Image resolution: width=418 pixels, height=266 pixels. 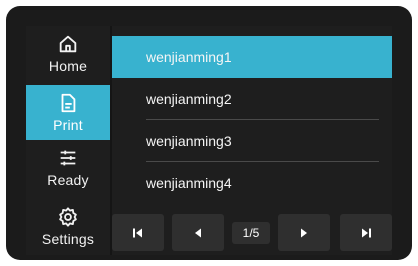 I want to click on sidebar-item-label: Home, so click(x=68, y=66).